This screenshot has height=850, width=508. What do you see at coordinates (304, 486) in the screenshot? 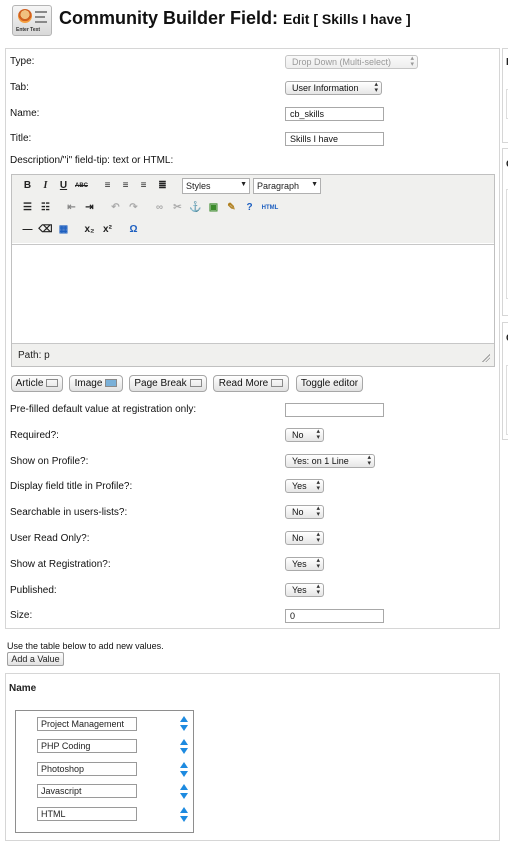
I see `display-title-select: Yes ▴ ▾` at bounding box center [304, 486].